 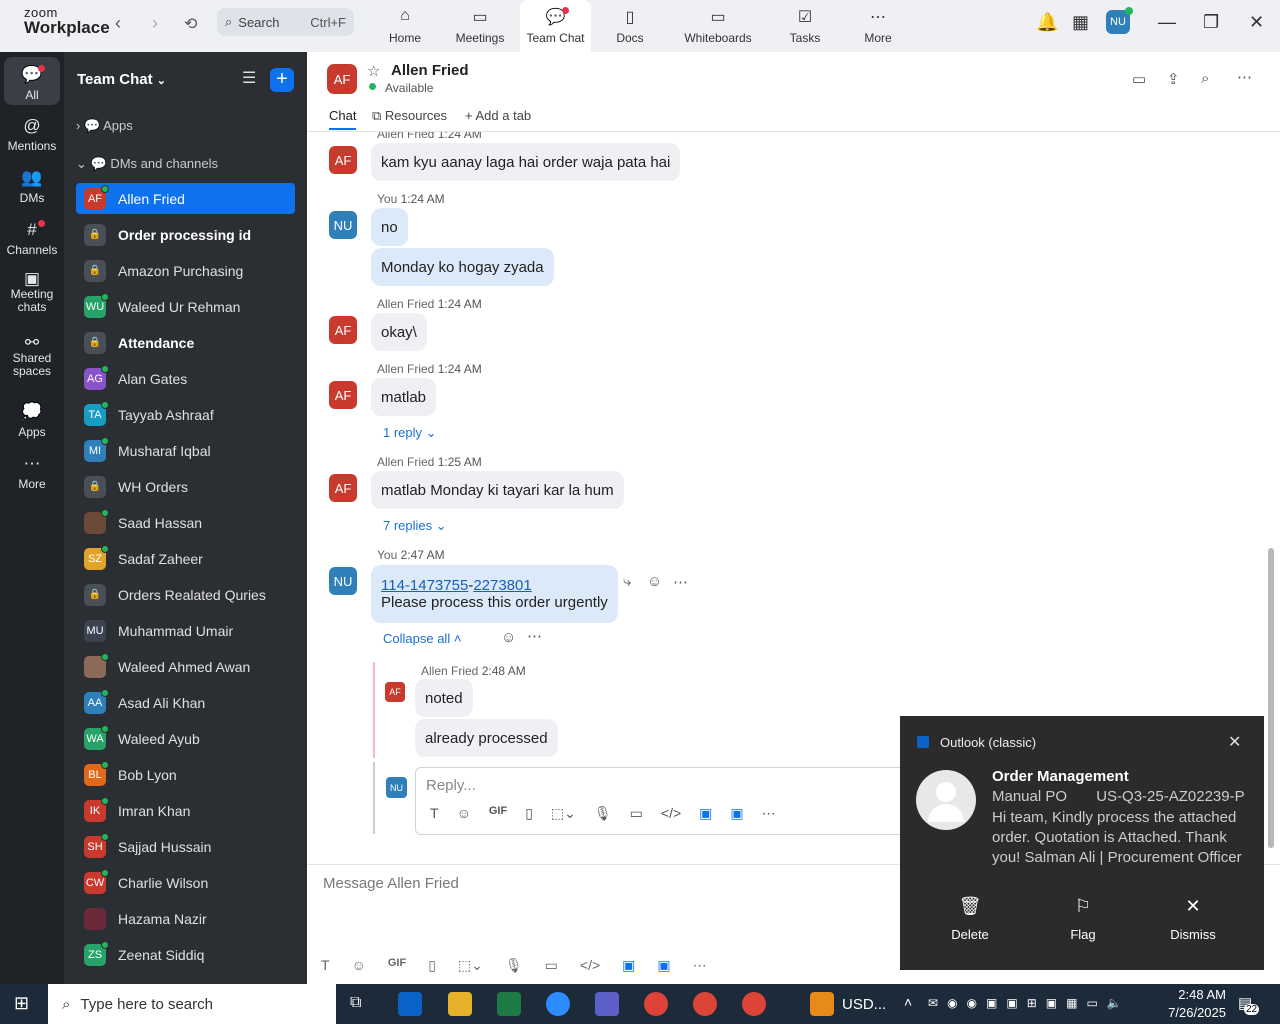 What do you see at coordinates (486, 738) in the screenshot?
I see `message-bubble: already processed` at bounding box center [486, 738].